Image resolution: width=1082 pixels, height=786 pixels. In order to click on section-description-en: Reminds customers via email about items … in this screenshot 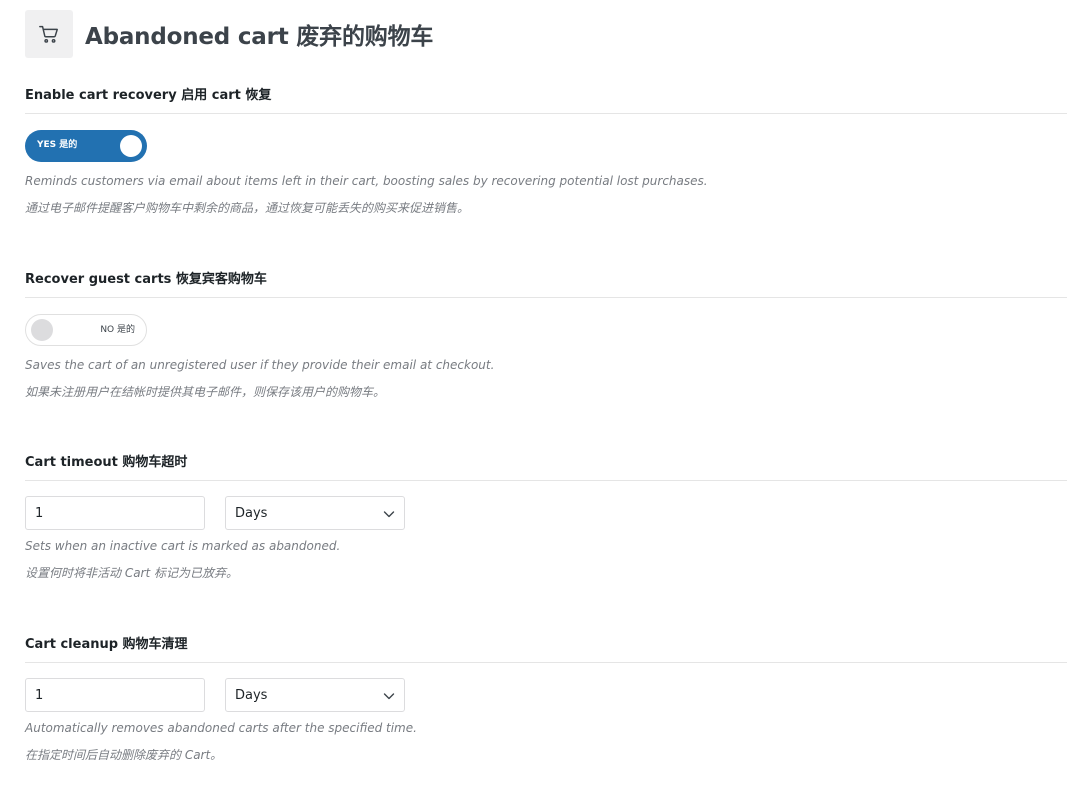, I will do `click(366, 181)`.